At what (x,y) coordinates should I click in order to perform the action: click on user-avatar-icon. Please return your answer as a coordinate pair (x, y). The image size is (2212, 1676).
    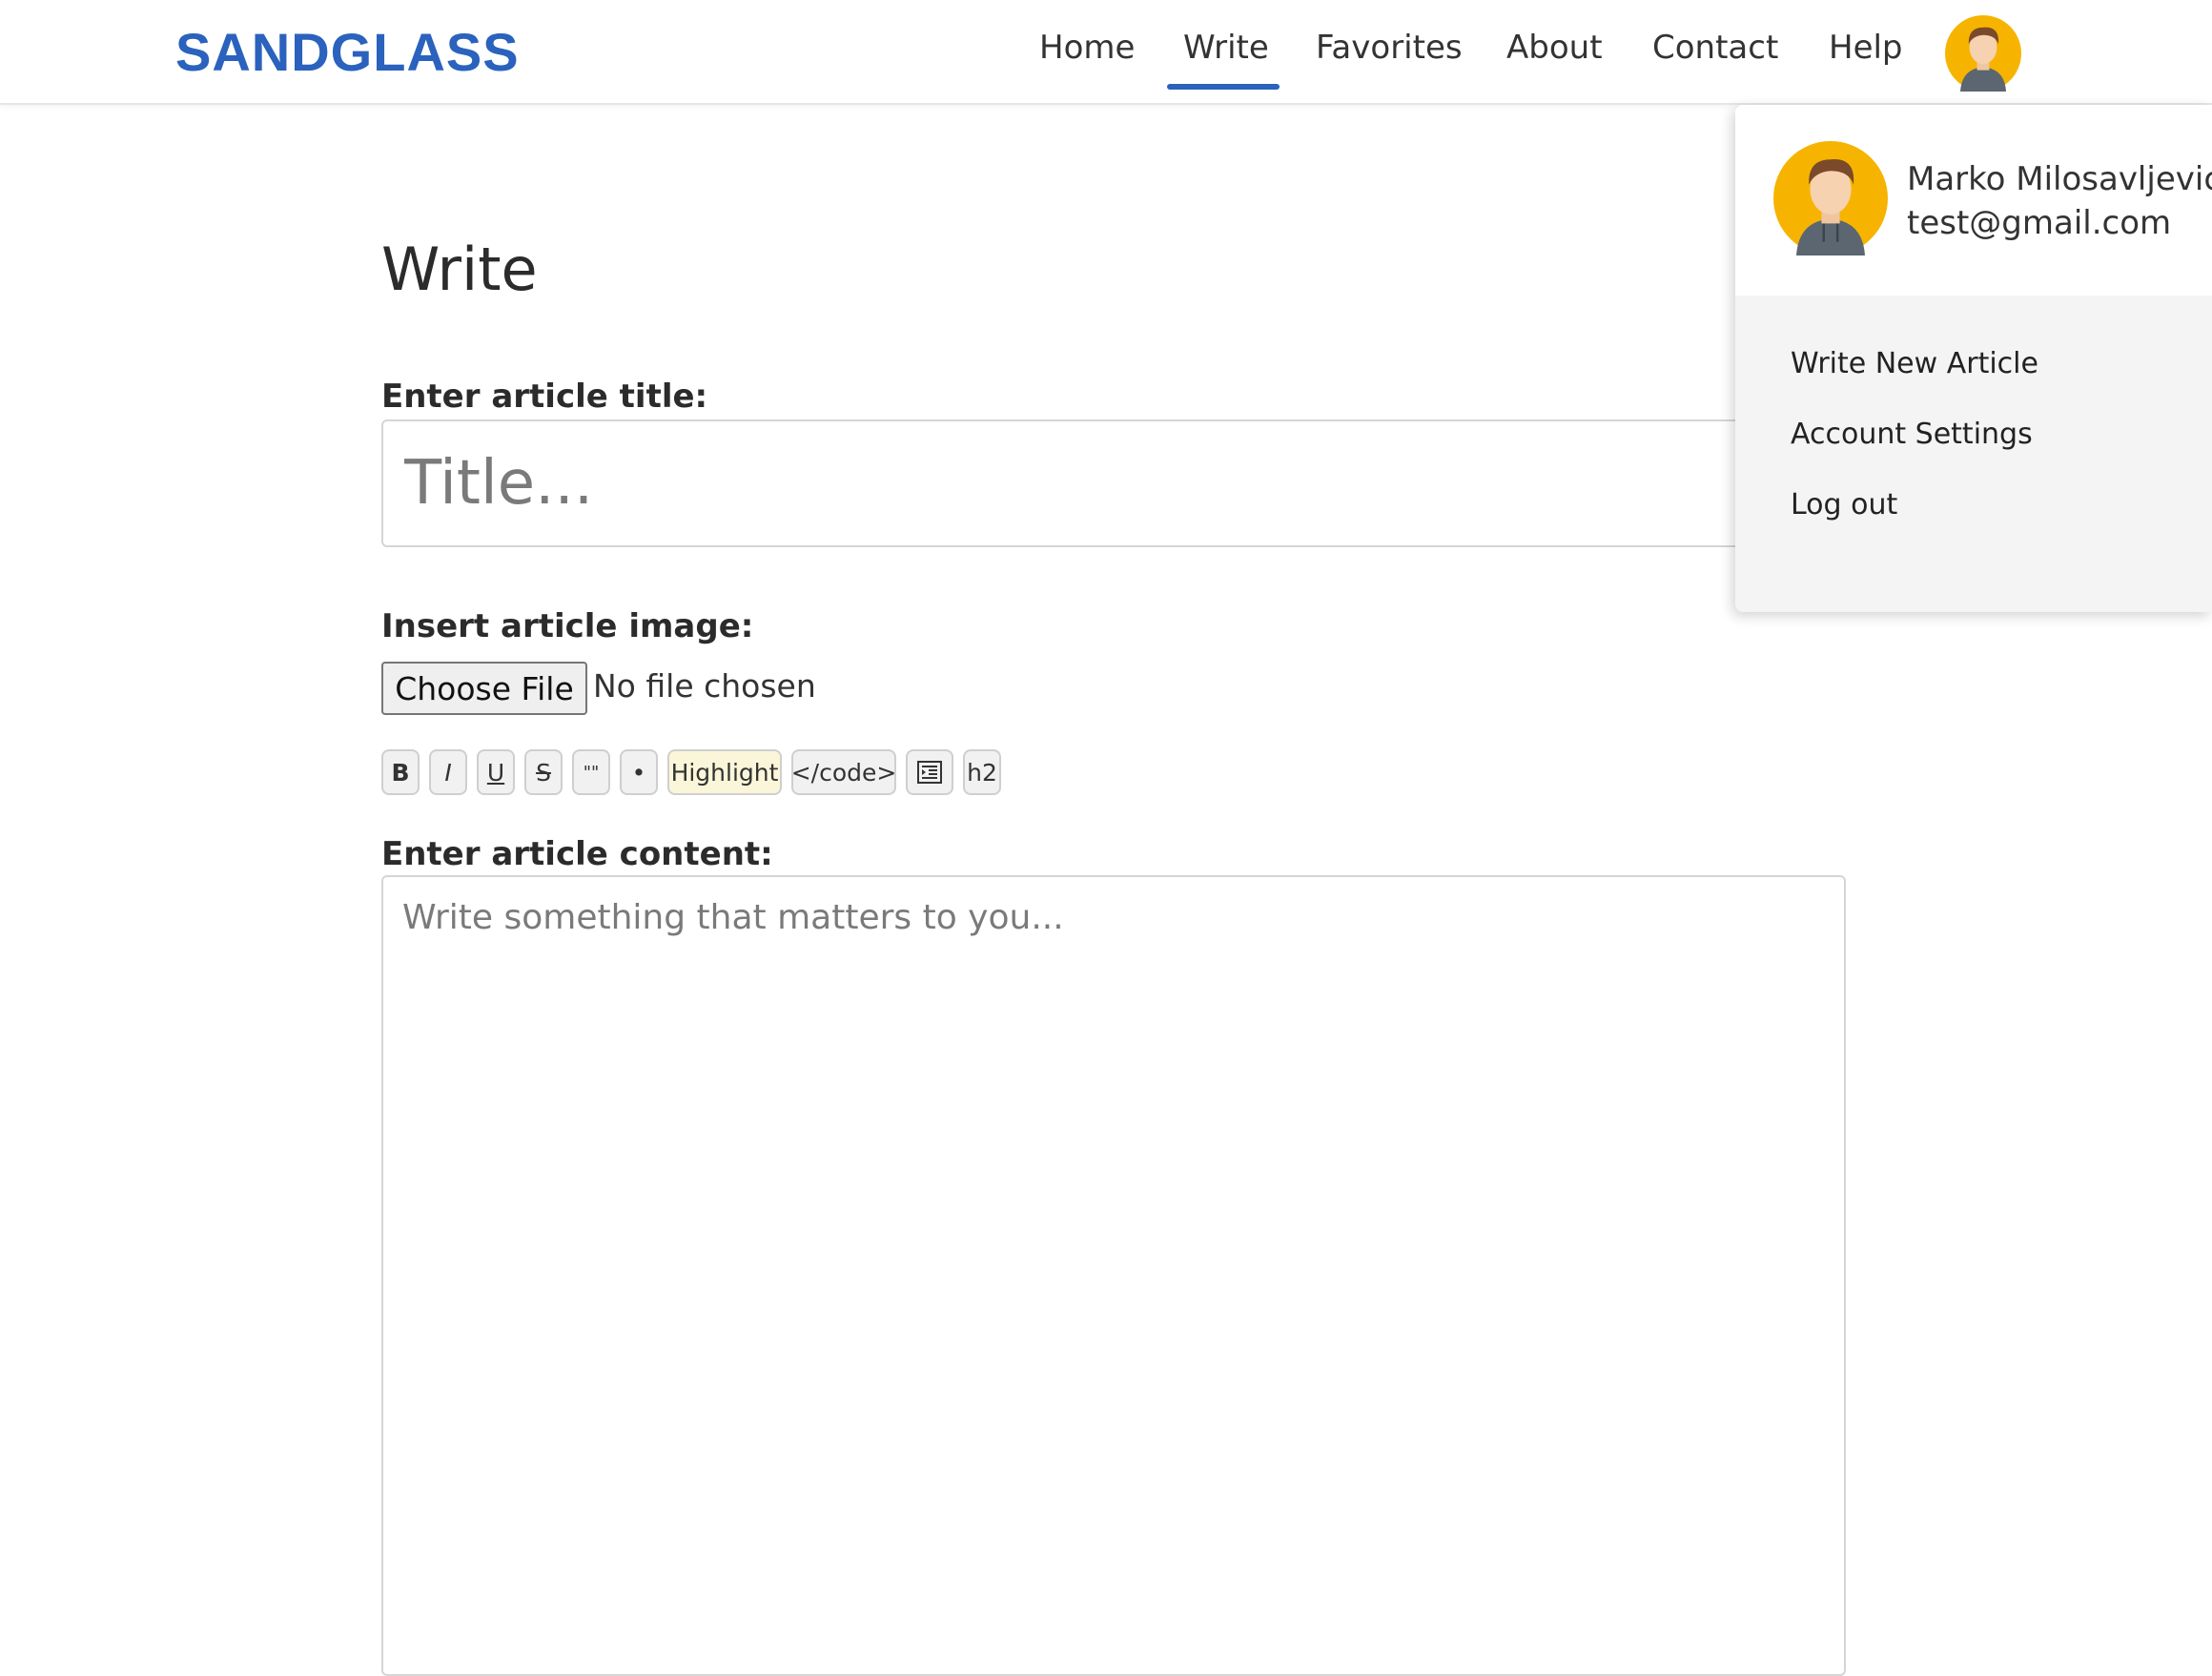
    Looking at the image, I should click on (1983, 53).